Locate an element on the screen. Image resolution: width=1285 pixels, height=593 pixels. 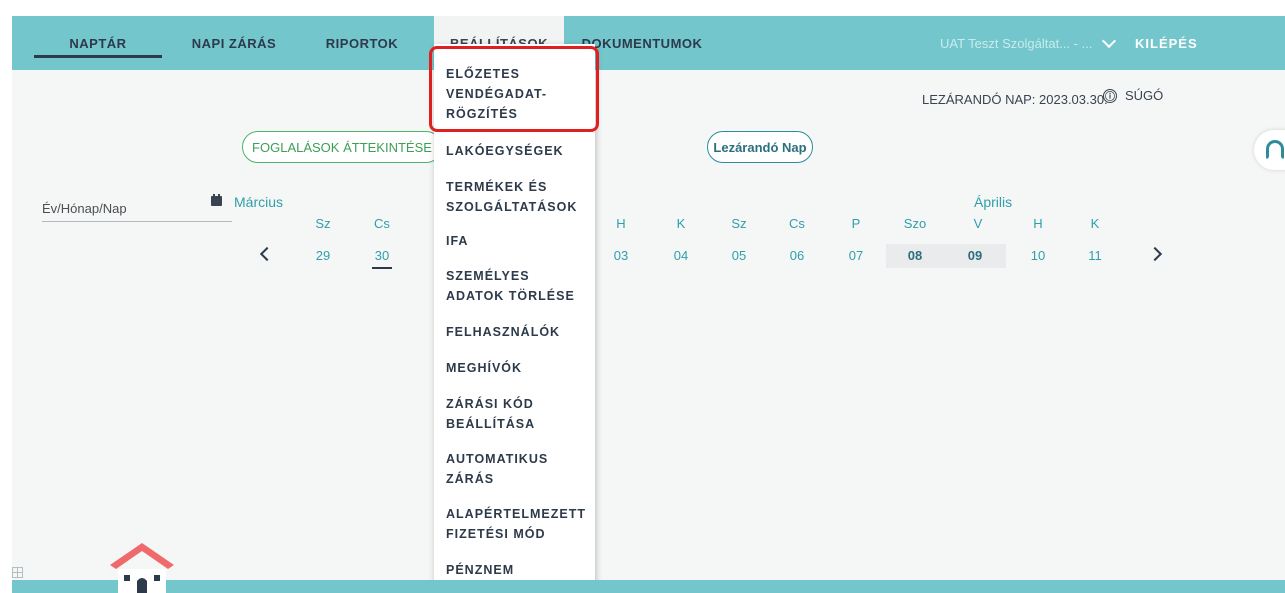
month-march: Március is located at coordinates (259, 202).